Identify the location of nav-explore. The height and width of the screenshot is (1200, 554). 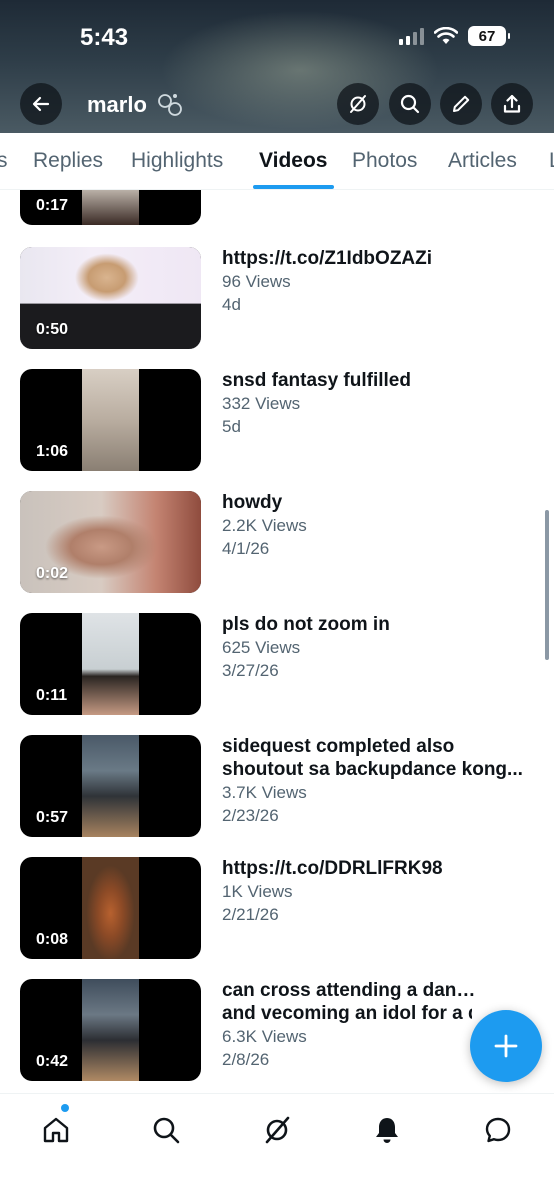
(166, 1130).